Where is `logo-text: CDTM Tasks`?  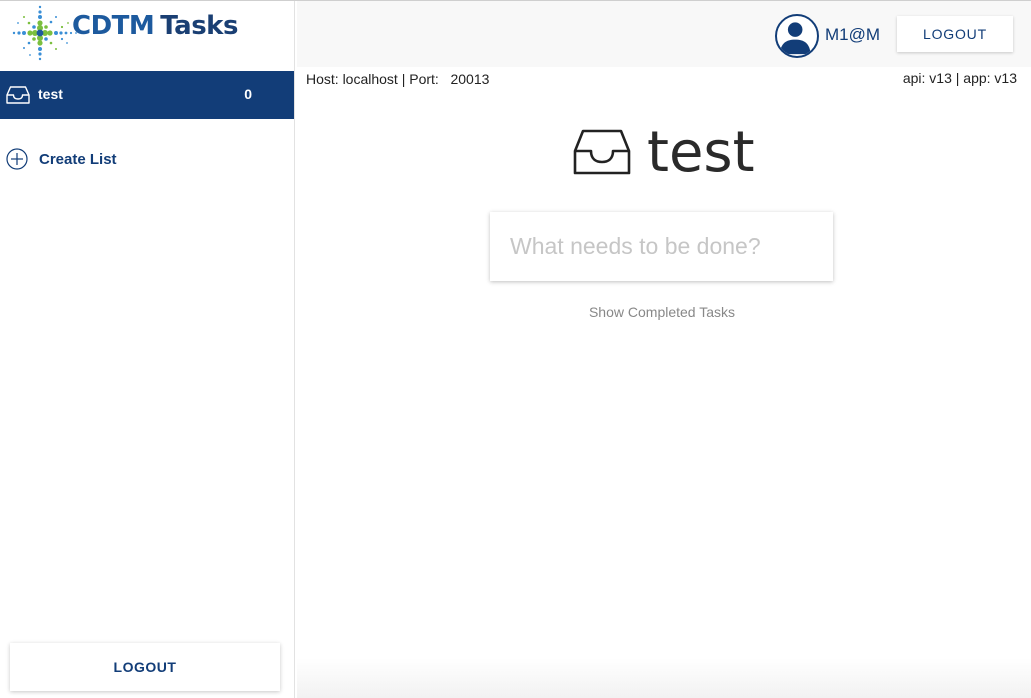 logo-text: CDTM Tasks is located at coordinates (155, 26).